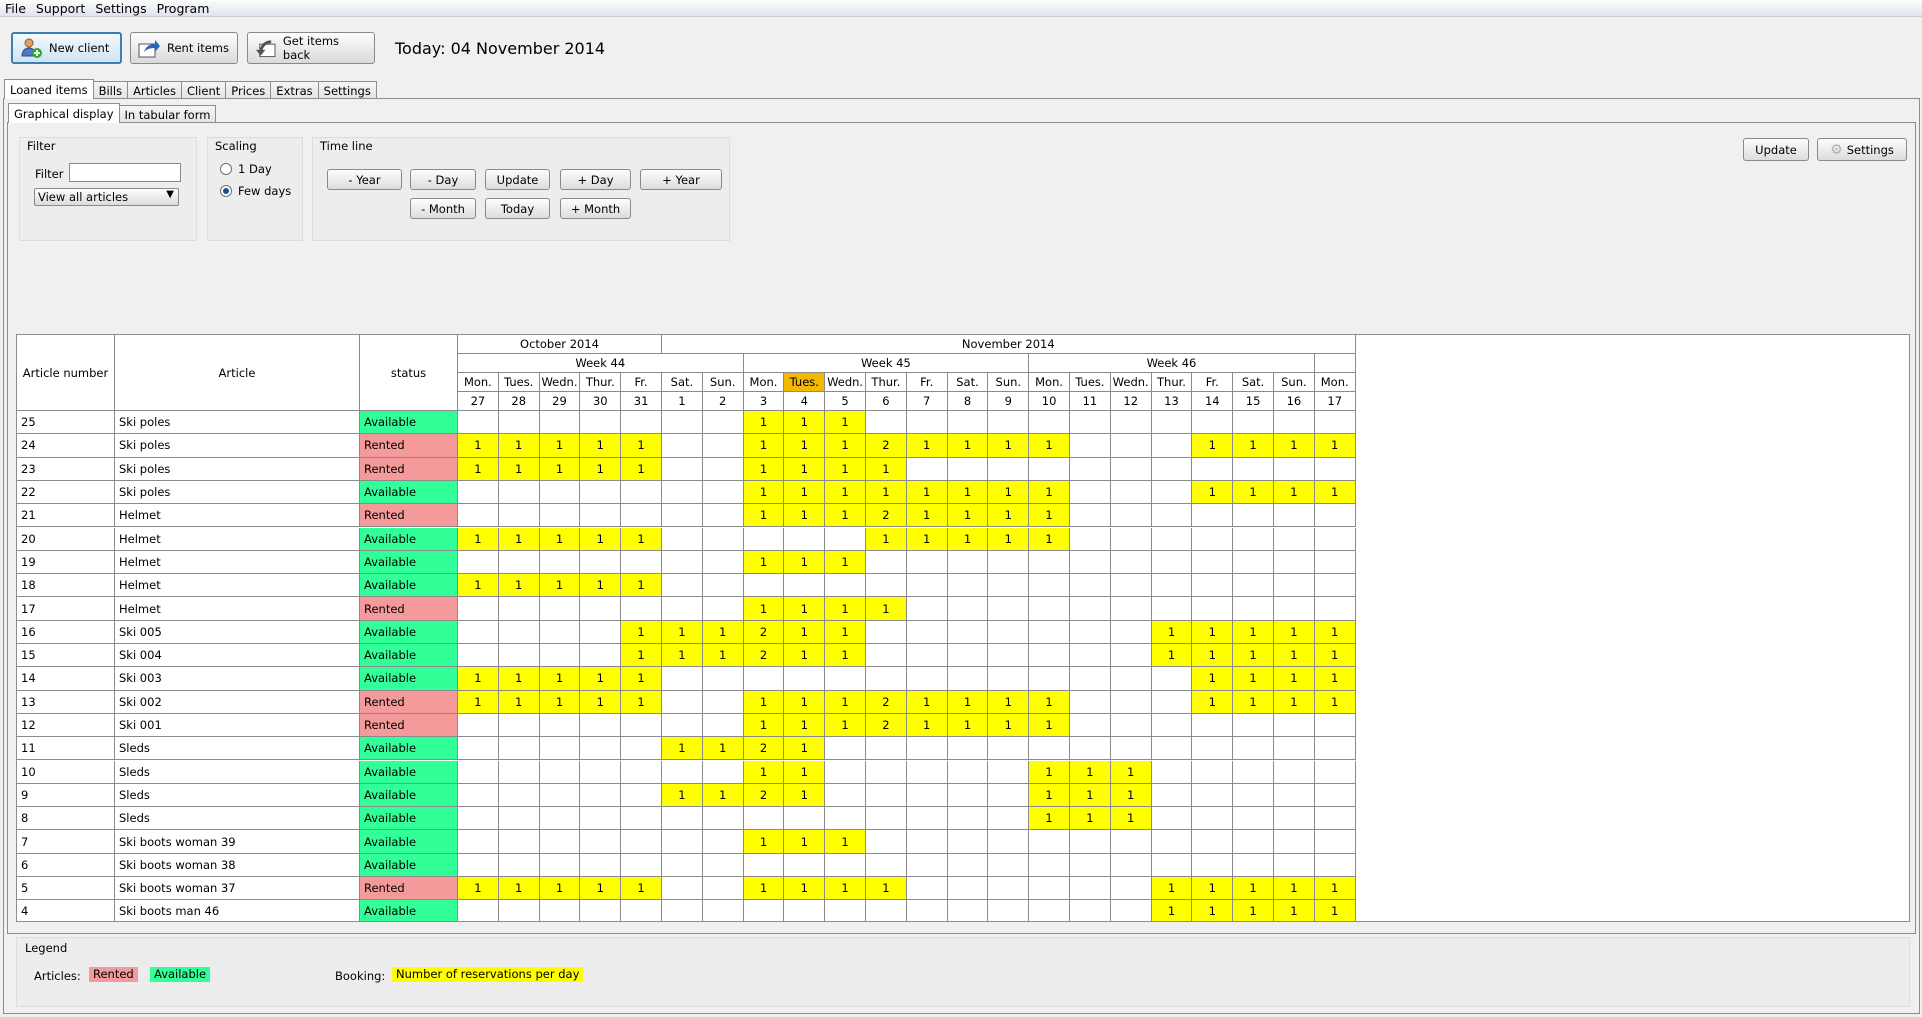  I want to click on booking-cell: 2, so click(764, 632).